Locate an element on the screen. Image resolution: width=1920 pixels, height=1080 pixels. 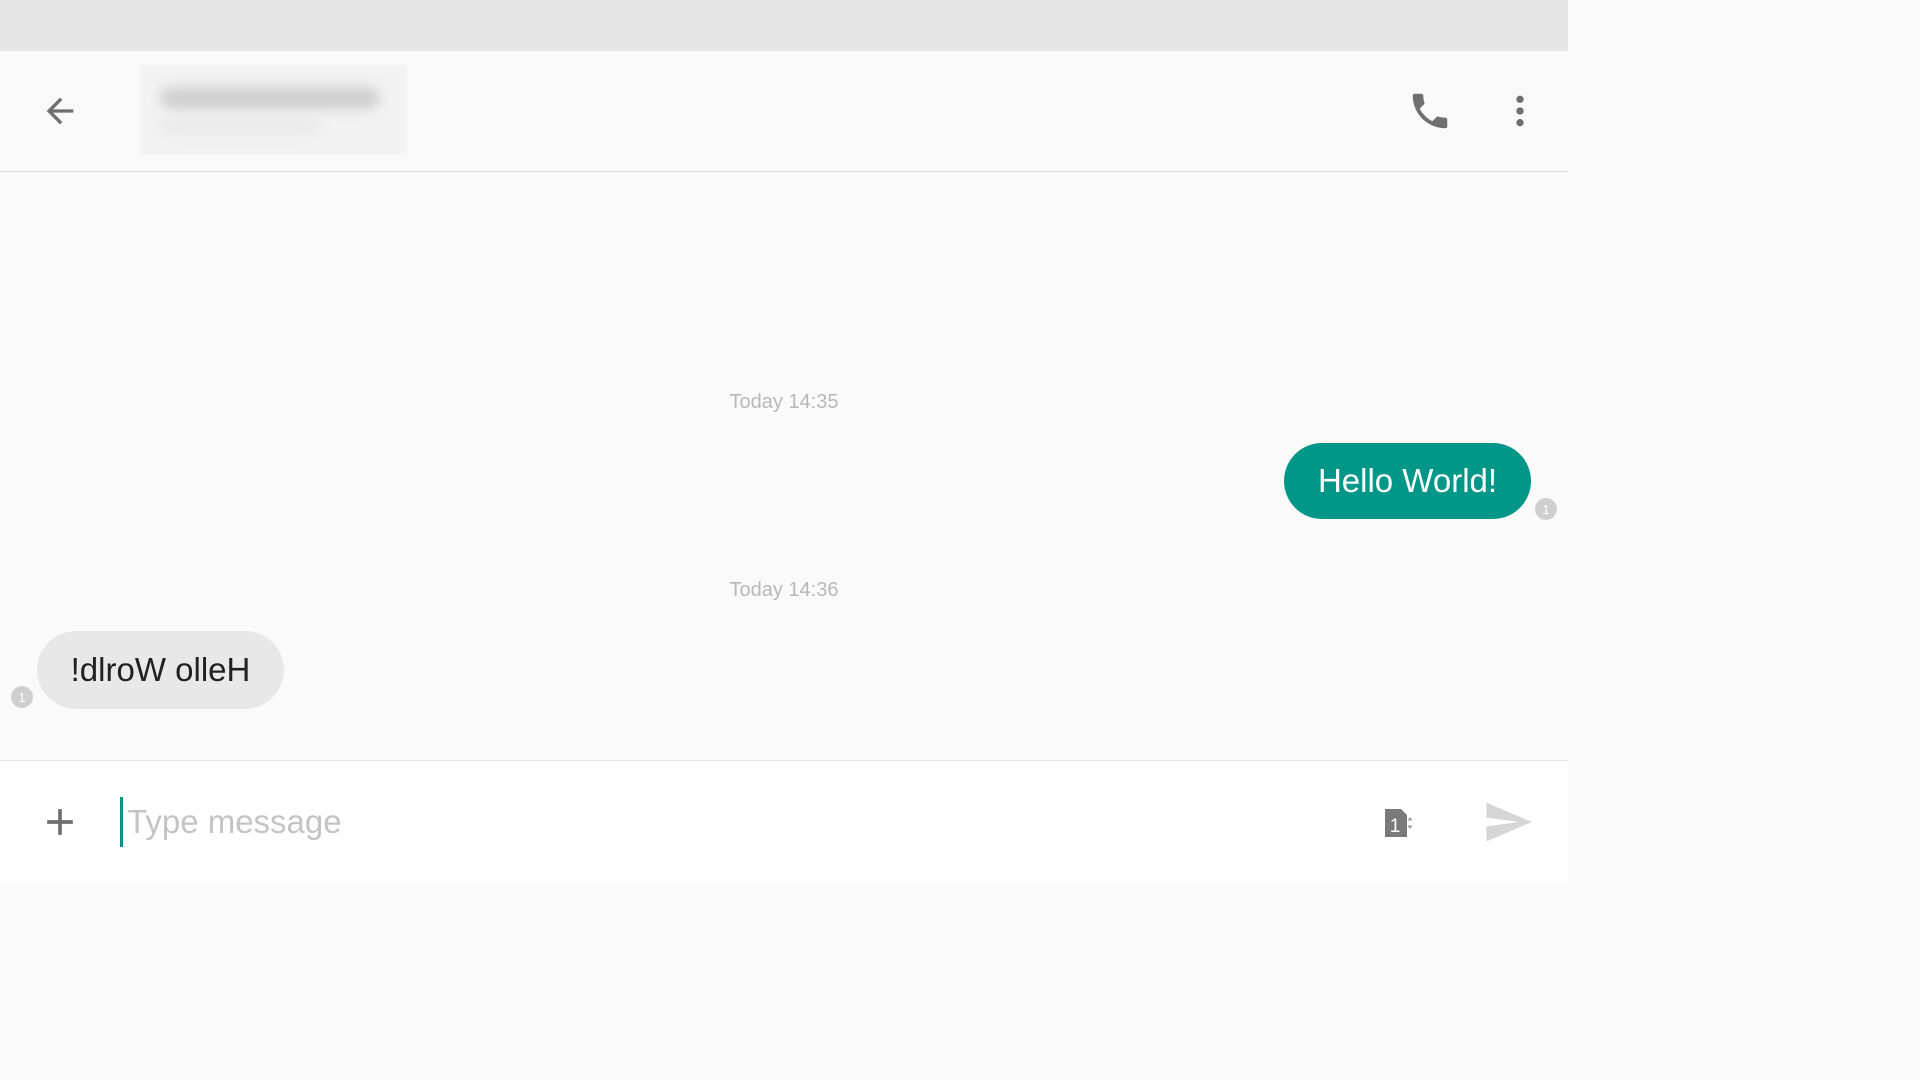
more-options-button is located at coordinates (1520, 111).